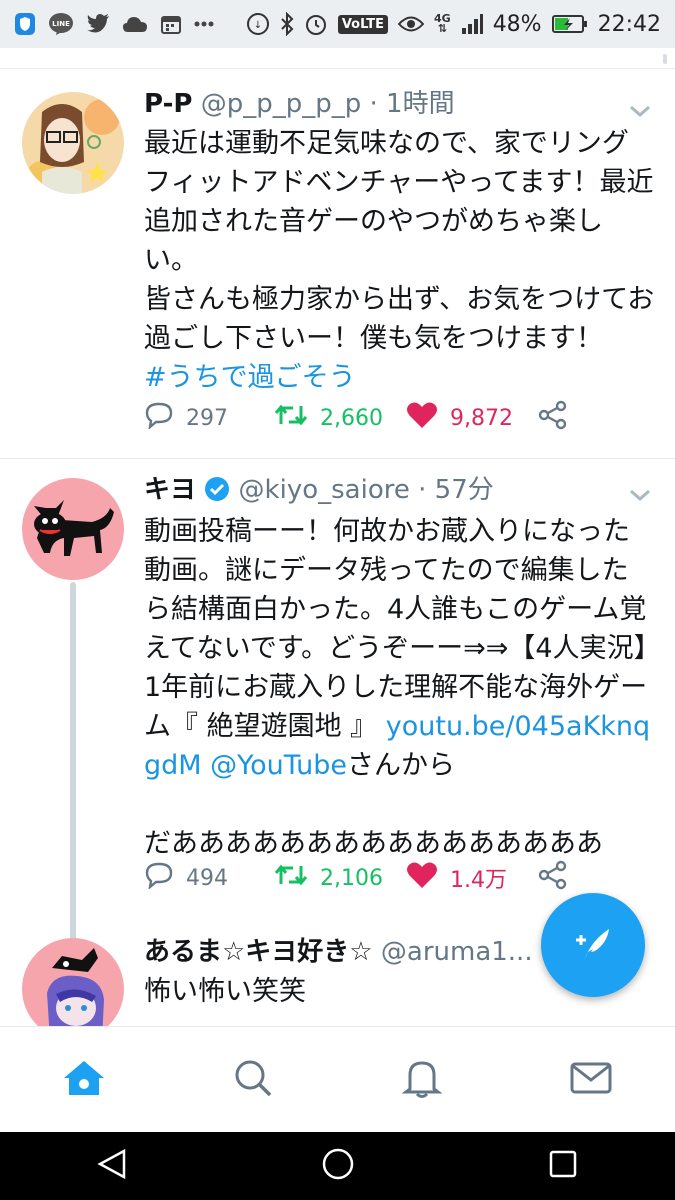  I want to click on back-icon, so click(113, 1166).